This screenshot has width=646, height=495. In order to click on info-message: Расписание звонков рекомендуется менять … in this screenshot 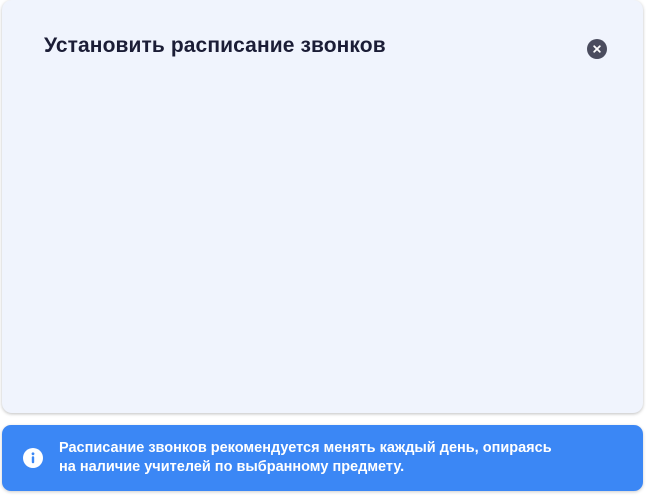, I will do `click(344, 458)`.